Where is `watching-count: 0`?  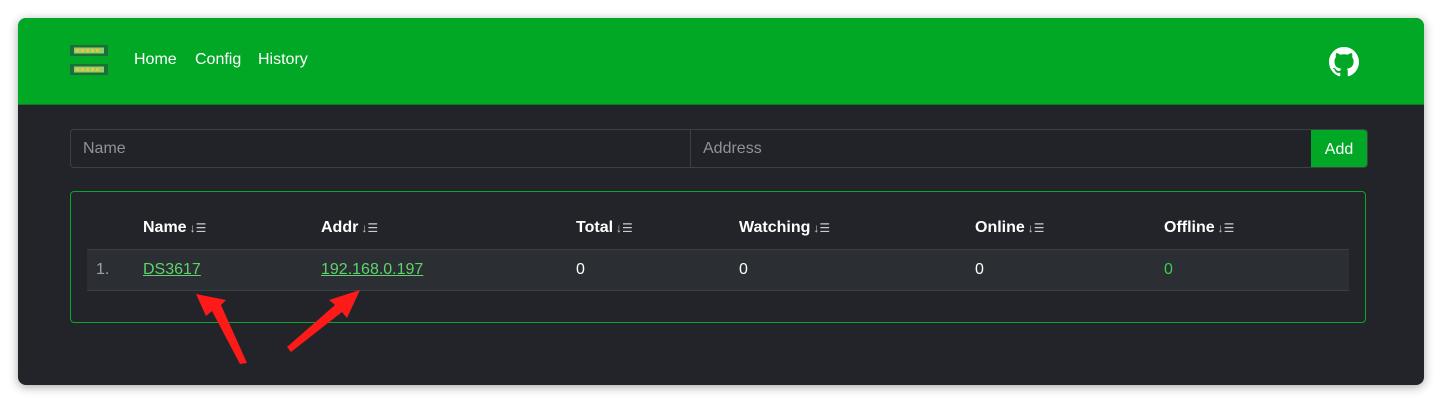
watching-count: 0 is located at coordinates (743, 269).